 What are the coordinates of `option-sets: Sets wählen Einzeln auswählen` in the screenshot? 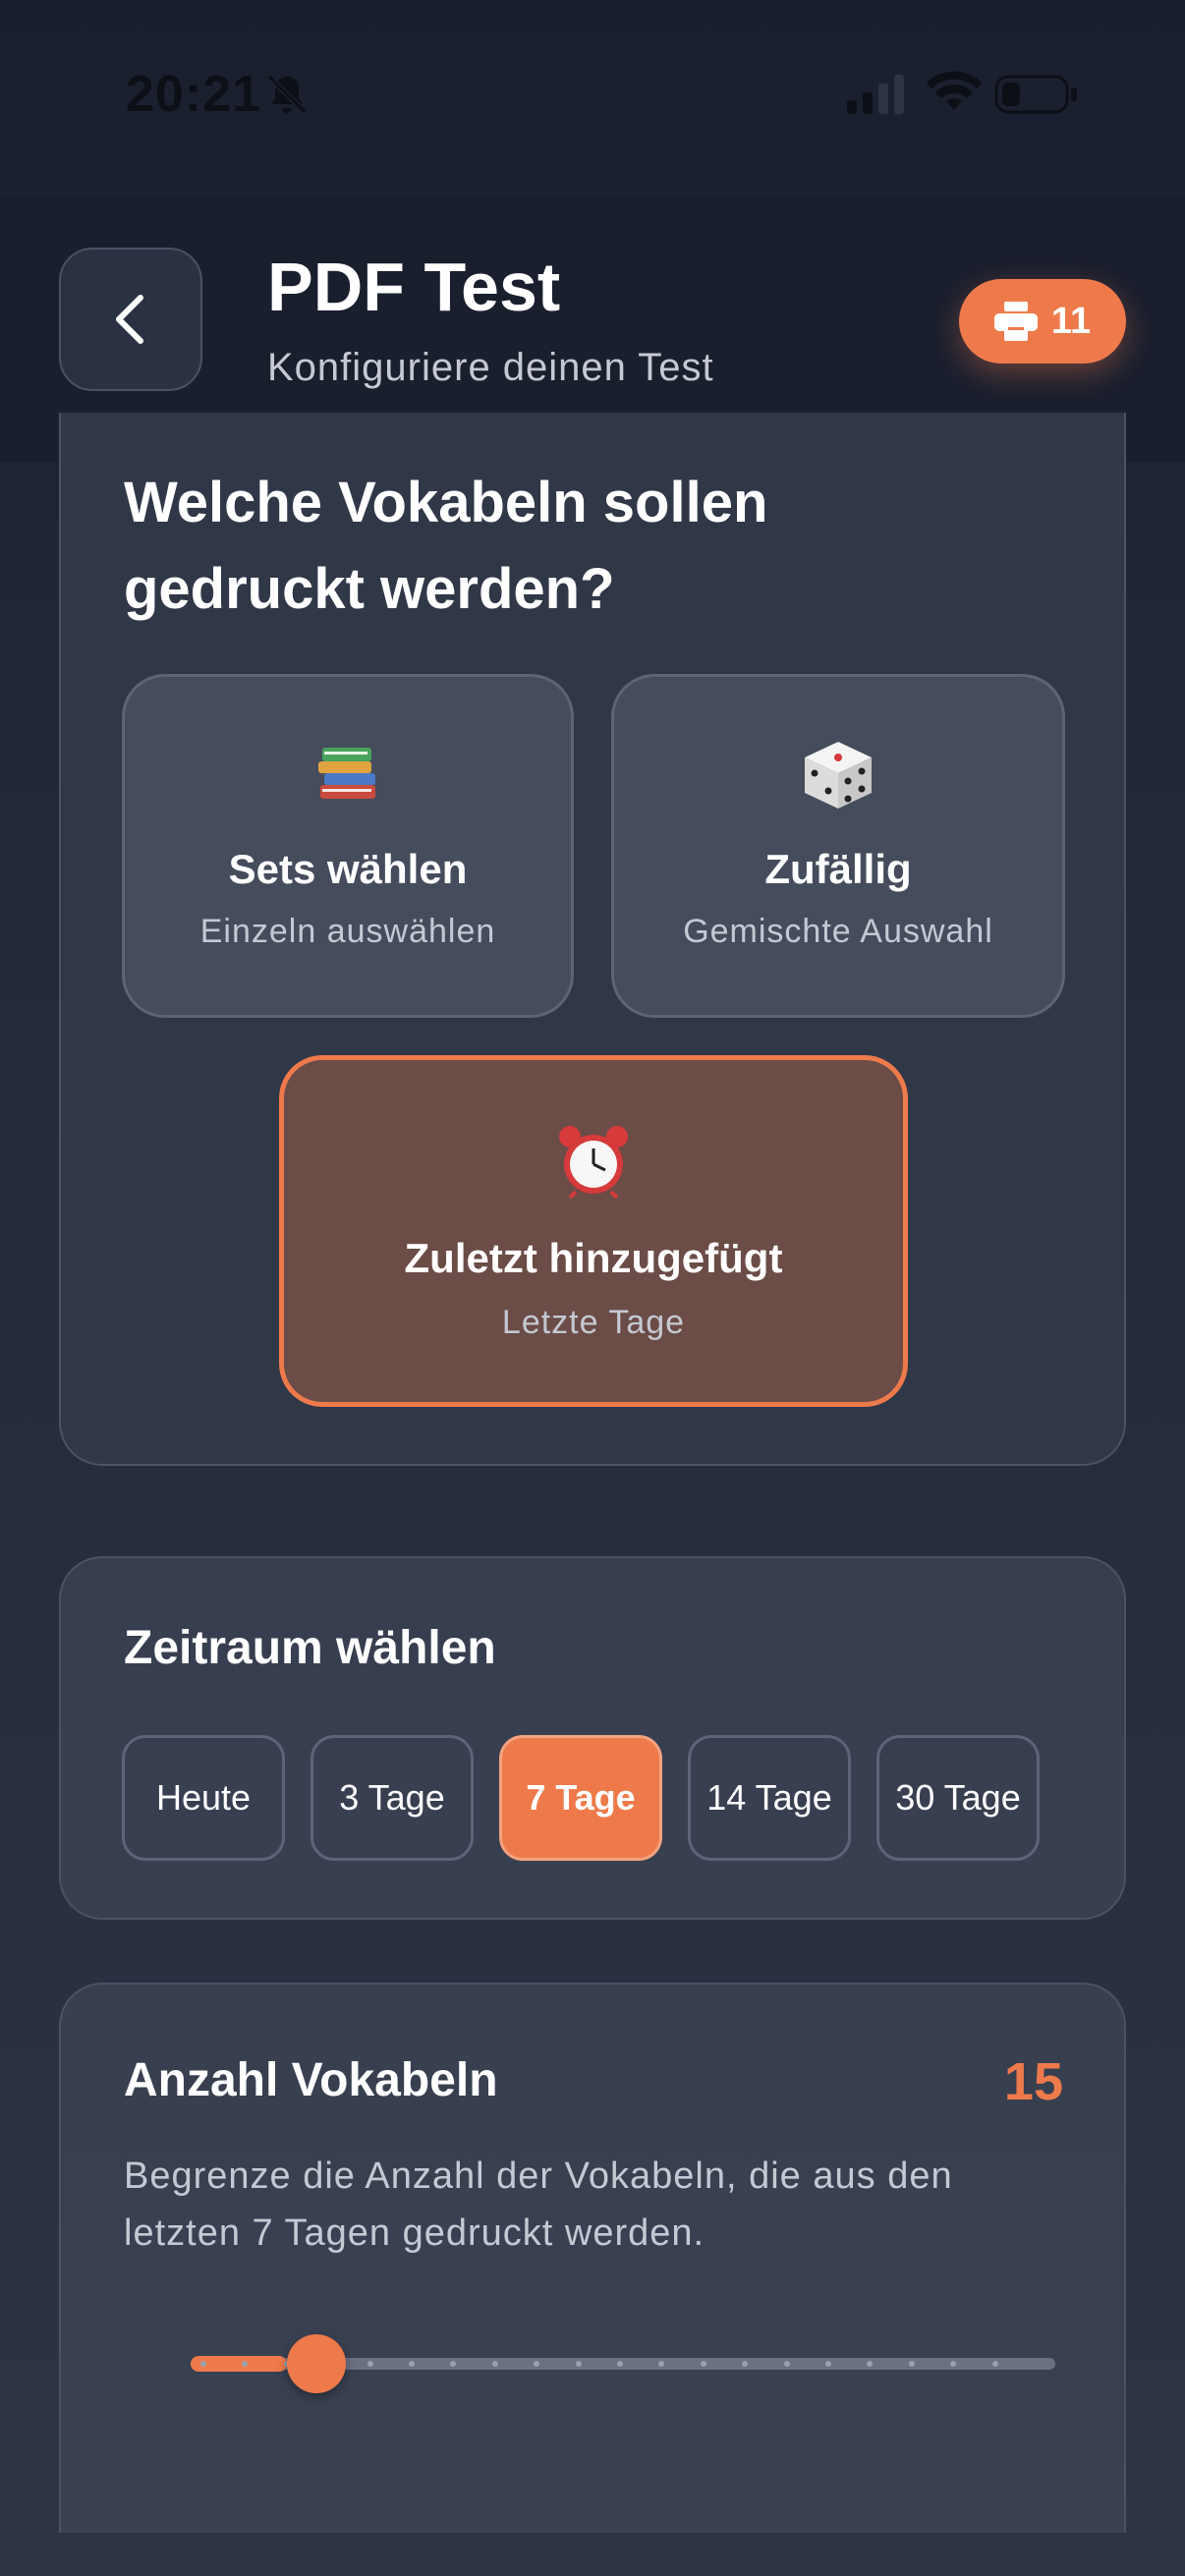 It's located at (348, 846).